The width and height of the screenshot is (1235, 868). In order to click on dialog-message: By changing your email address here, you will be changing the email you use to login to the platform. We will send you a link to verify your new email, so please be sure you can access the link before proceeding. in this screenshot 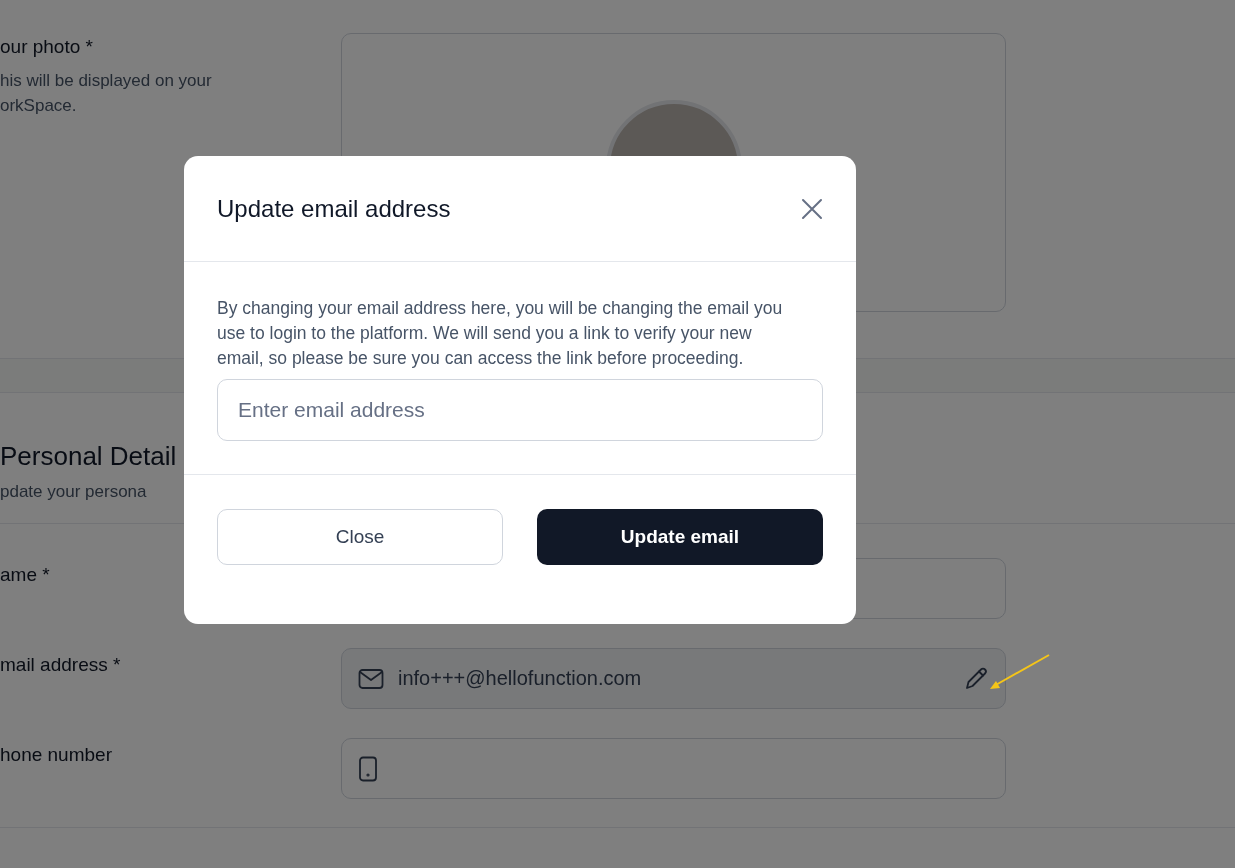, I will do `click(500, 333)`.